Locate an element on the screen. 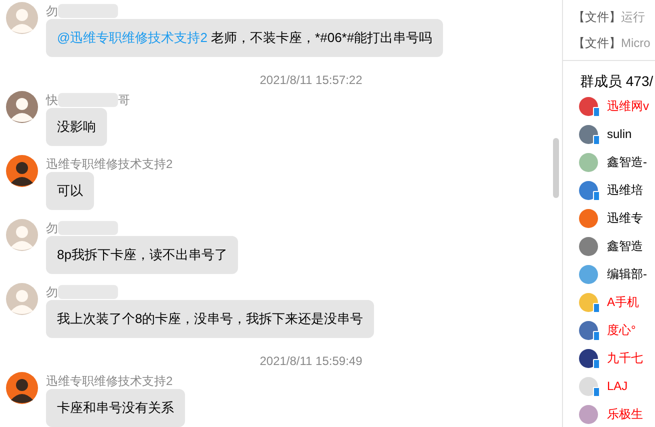  member-name: 编辑部- is located at coordinates (627, 274).